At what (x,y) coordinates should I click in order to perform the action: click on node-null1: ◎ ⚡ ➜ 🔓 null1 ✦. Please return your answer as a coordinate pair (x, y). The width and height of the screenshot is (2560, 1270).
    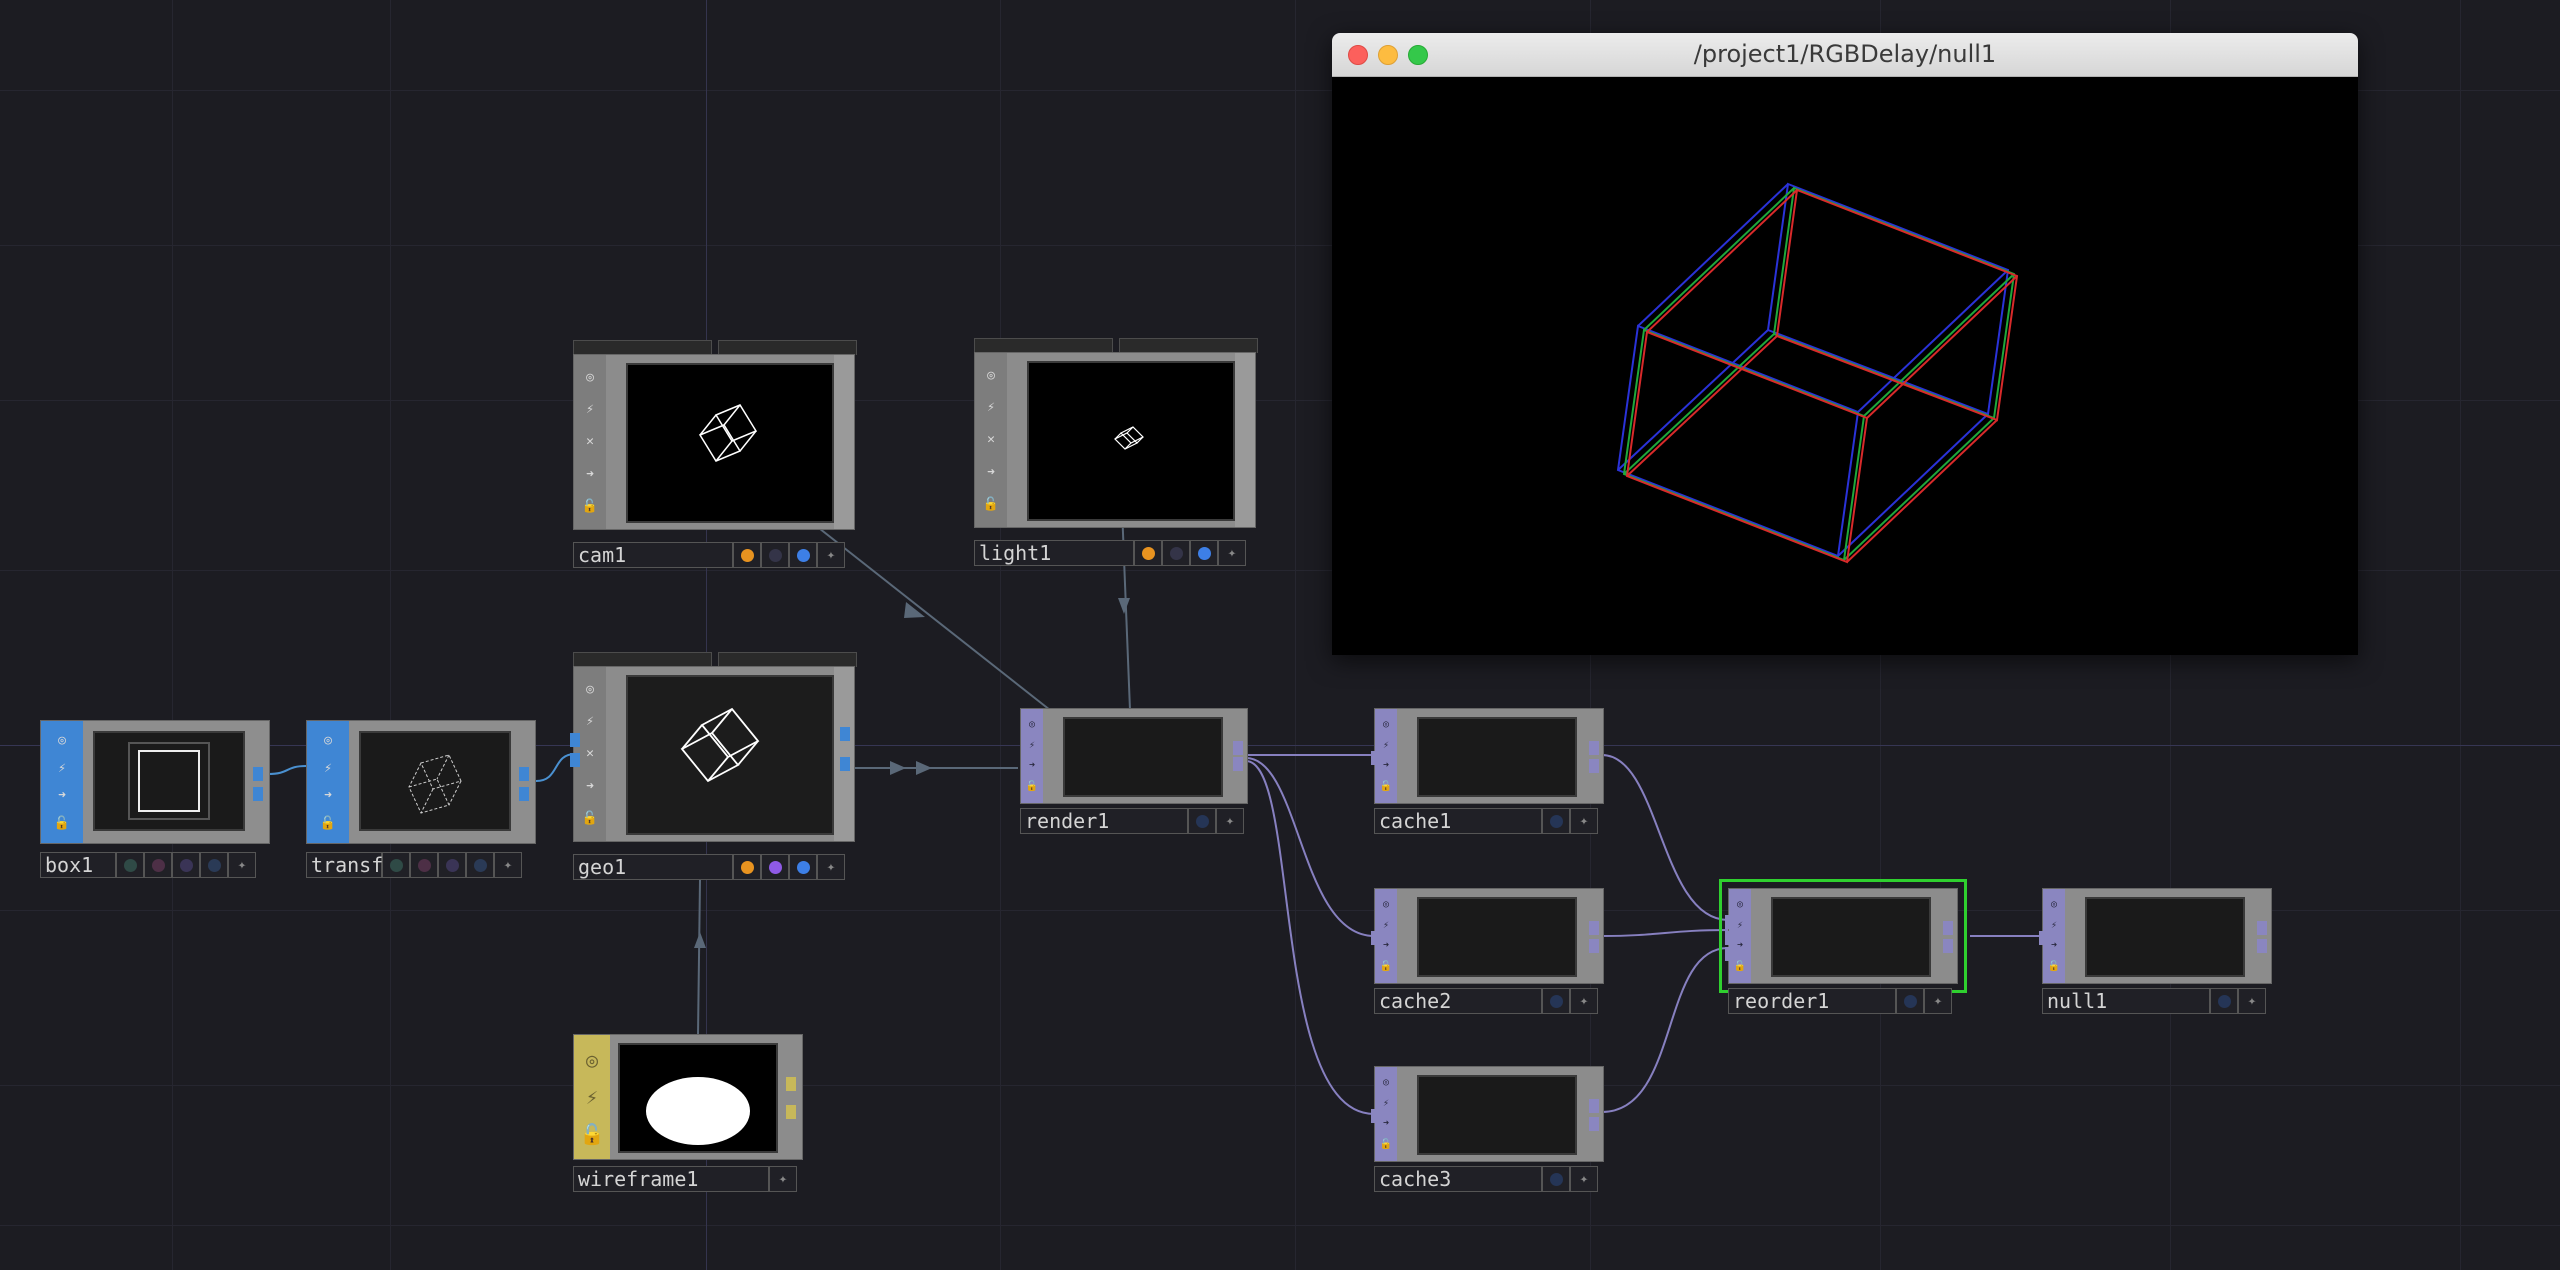
    Looking at the image, I should click on (2155, 953).